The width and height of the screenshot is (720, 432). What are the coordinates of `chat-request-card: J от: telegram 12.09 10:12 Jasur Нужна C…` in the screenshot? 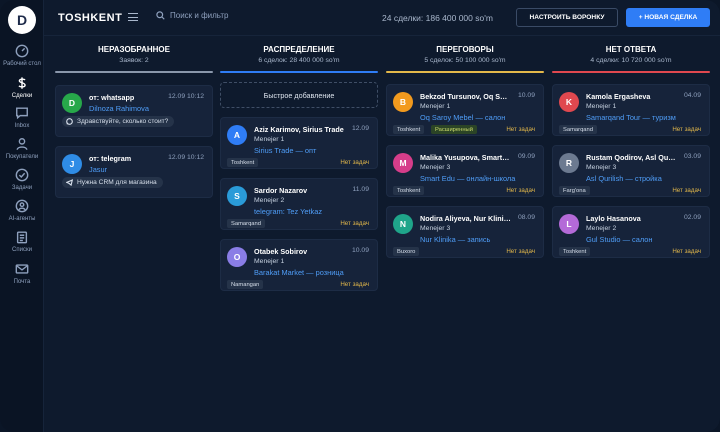 It's located at (134, 172).